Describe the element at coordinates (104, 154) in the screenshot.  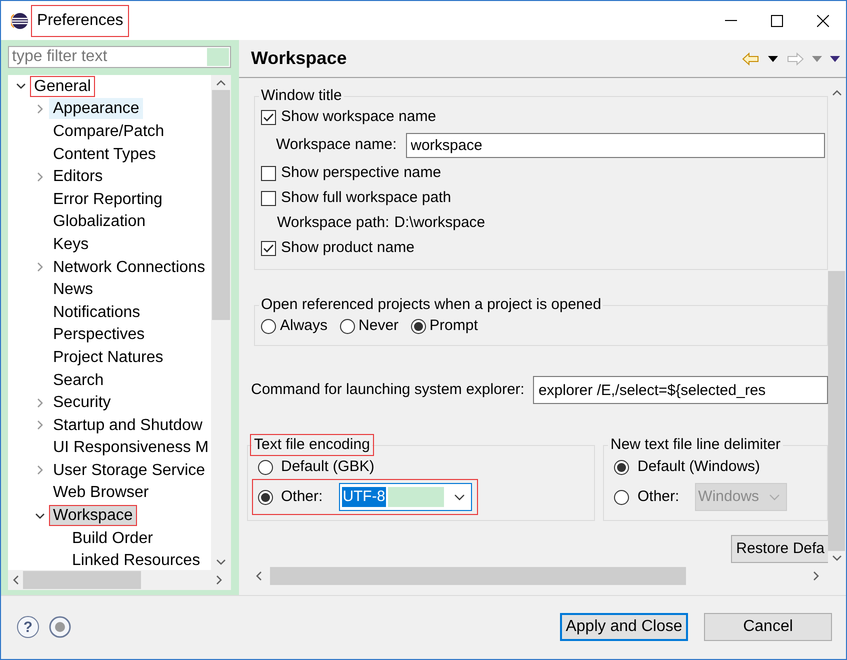
I see `tree-item: Content Types` at that location.